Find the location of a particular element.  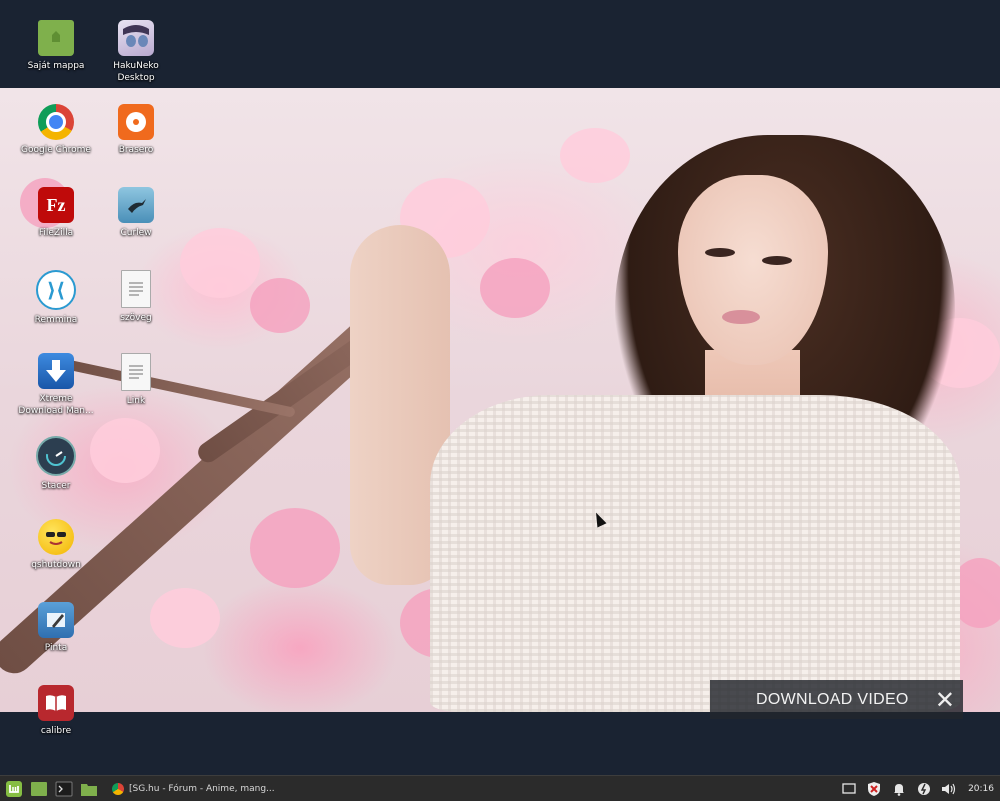

curlew-icon is located at coordinates (136, 205).